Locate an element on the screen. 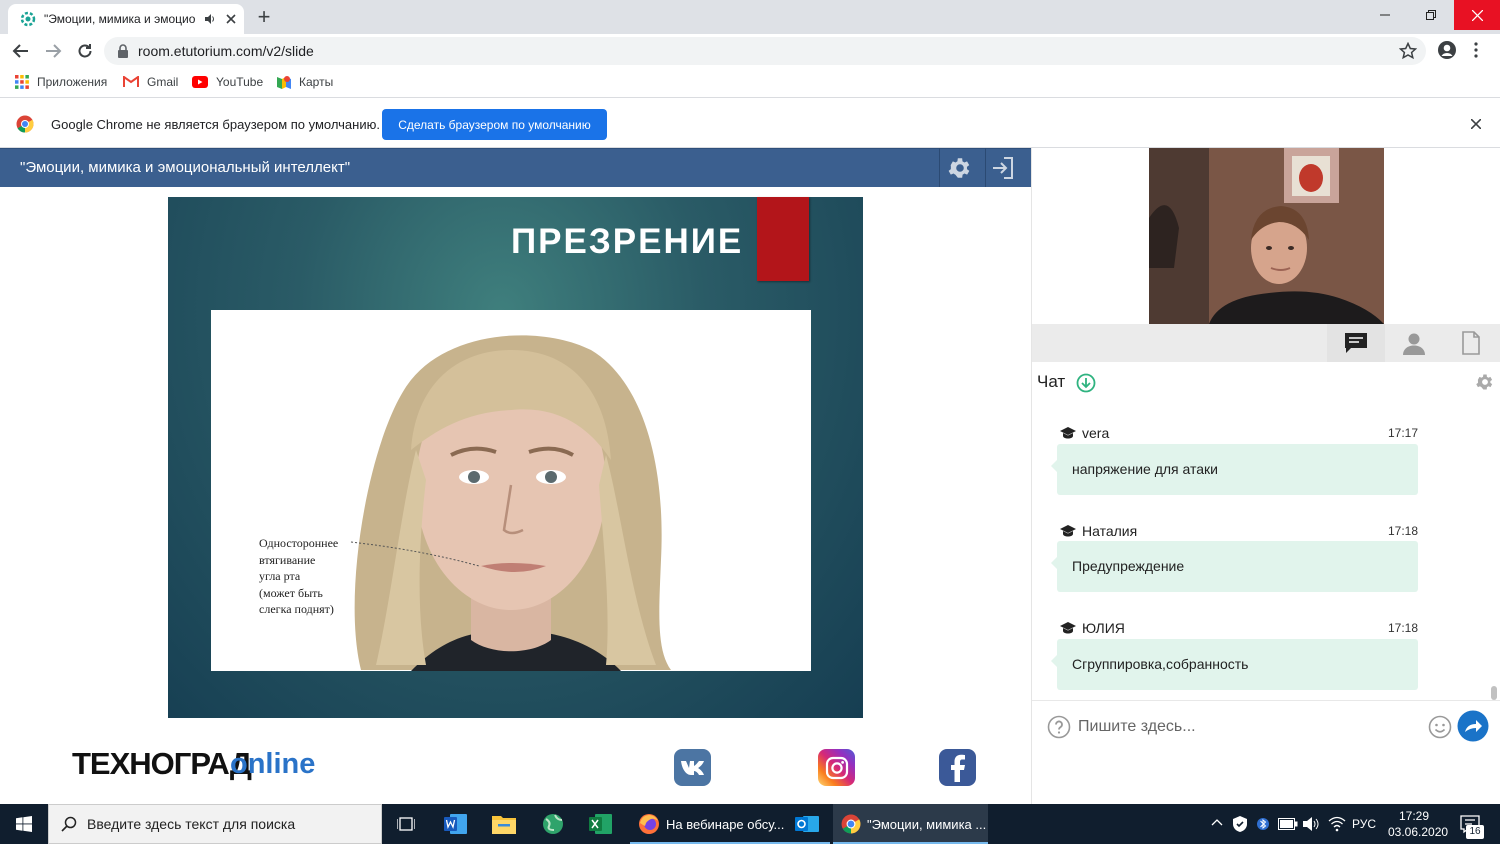  bookmark-apps: Приложения is located at coordinates (61, 82).